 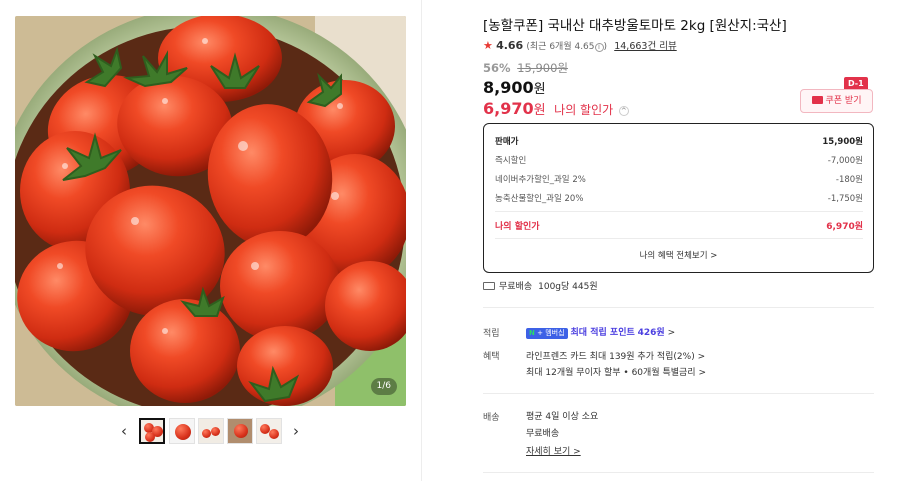 What do you see at coordinates (543, 434) in the screenshot?
I see `delivery-free-shipping: 무료배송` at bounding box center [543, 434].